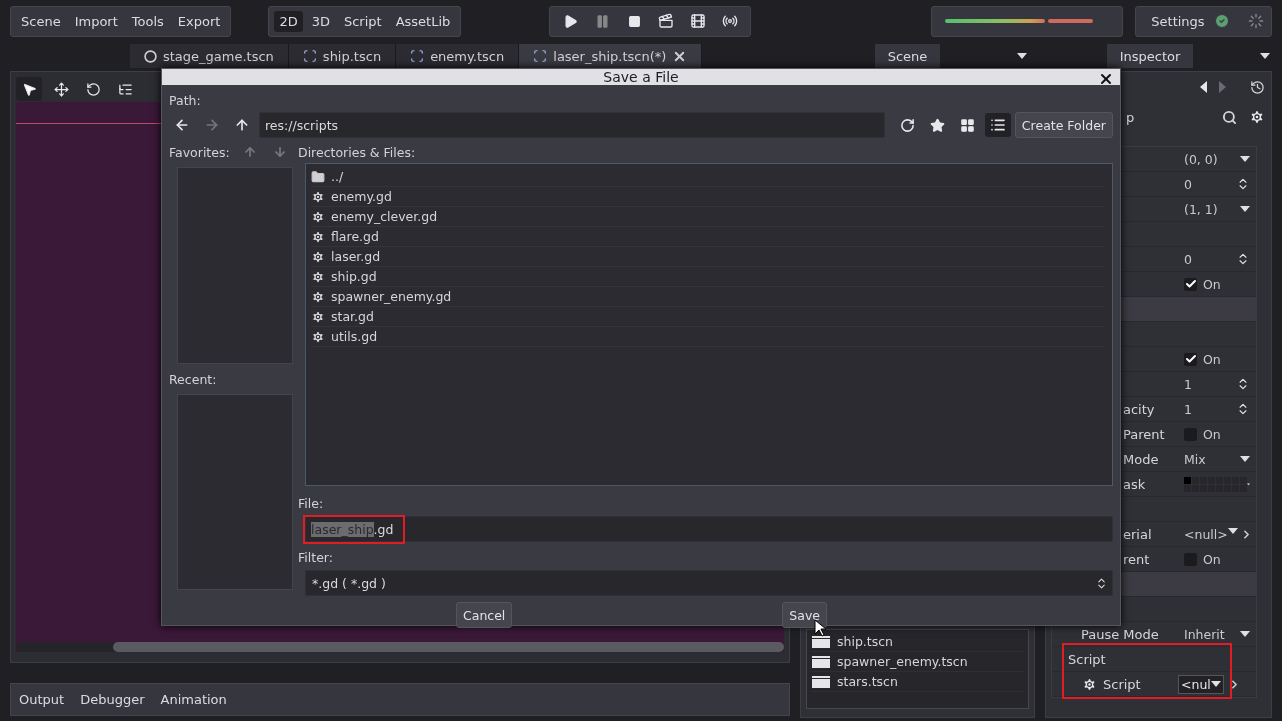  What do you see at coordinates (1150, 56) in the screenshot?
I see `inspector-tab: Inspector` at bounding box center [1150, 56].